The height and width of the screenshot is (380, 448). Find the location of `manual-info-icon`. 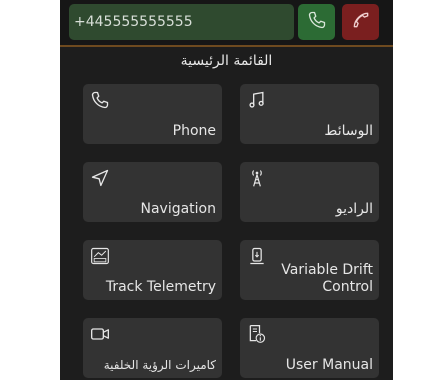

manual-info-icon is located at coordinates (257, 334).